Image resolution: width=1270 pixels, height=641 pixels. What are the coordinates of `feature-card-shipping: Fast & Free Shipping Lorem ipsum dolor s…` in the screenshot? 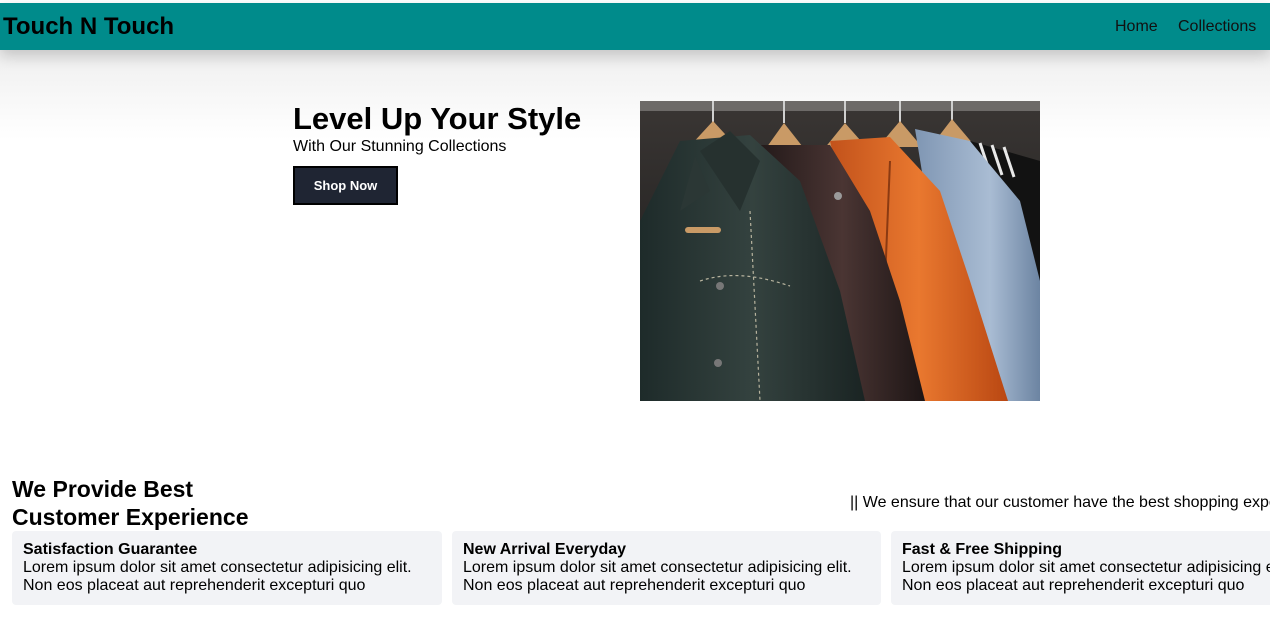 It's located at (1080, 568).